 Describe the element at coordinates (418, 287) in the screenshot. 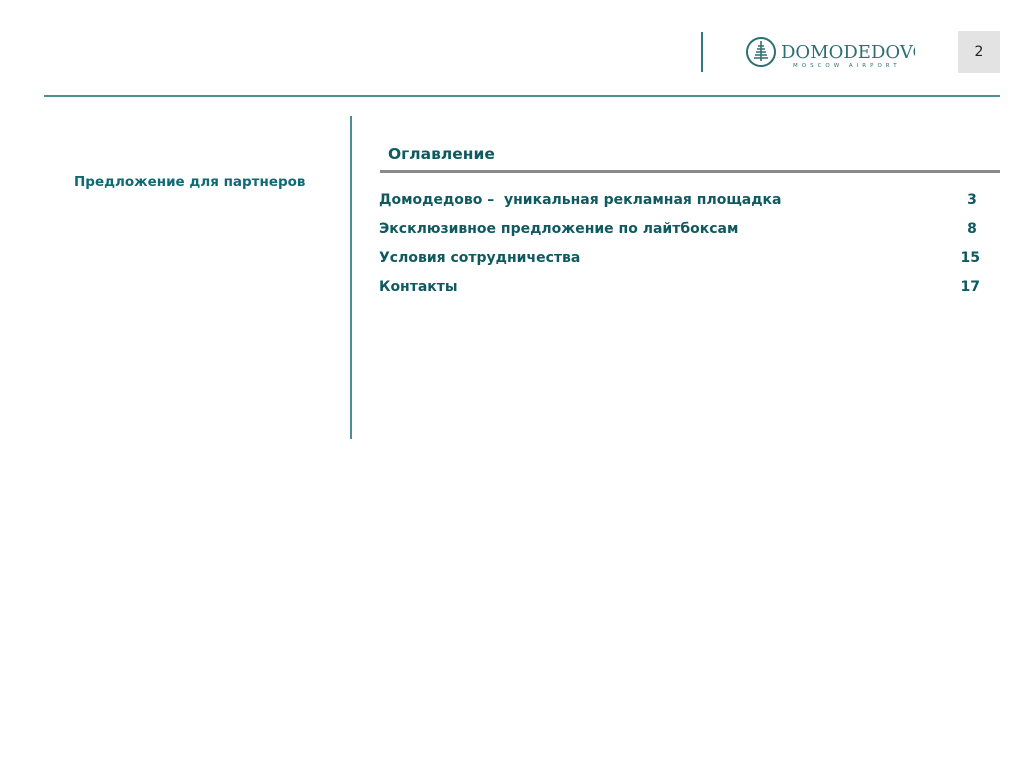

I see `toc-item-title: Контакты` at that location.